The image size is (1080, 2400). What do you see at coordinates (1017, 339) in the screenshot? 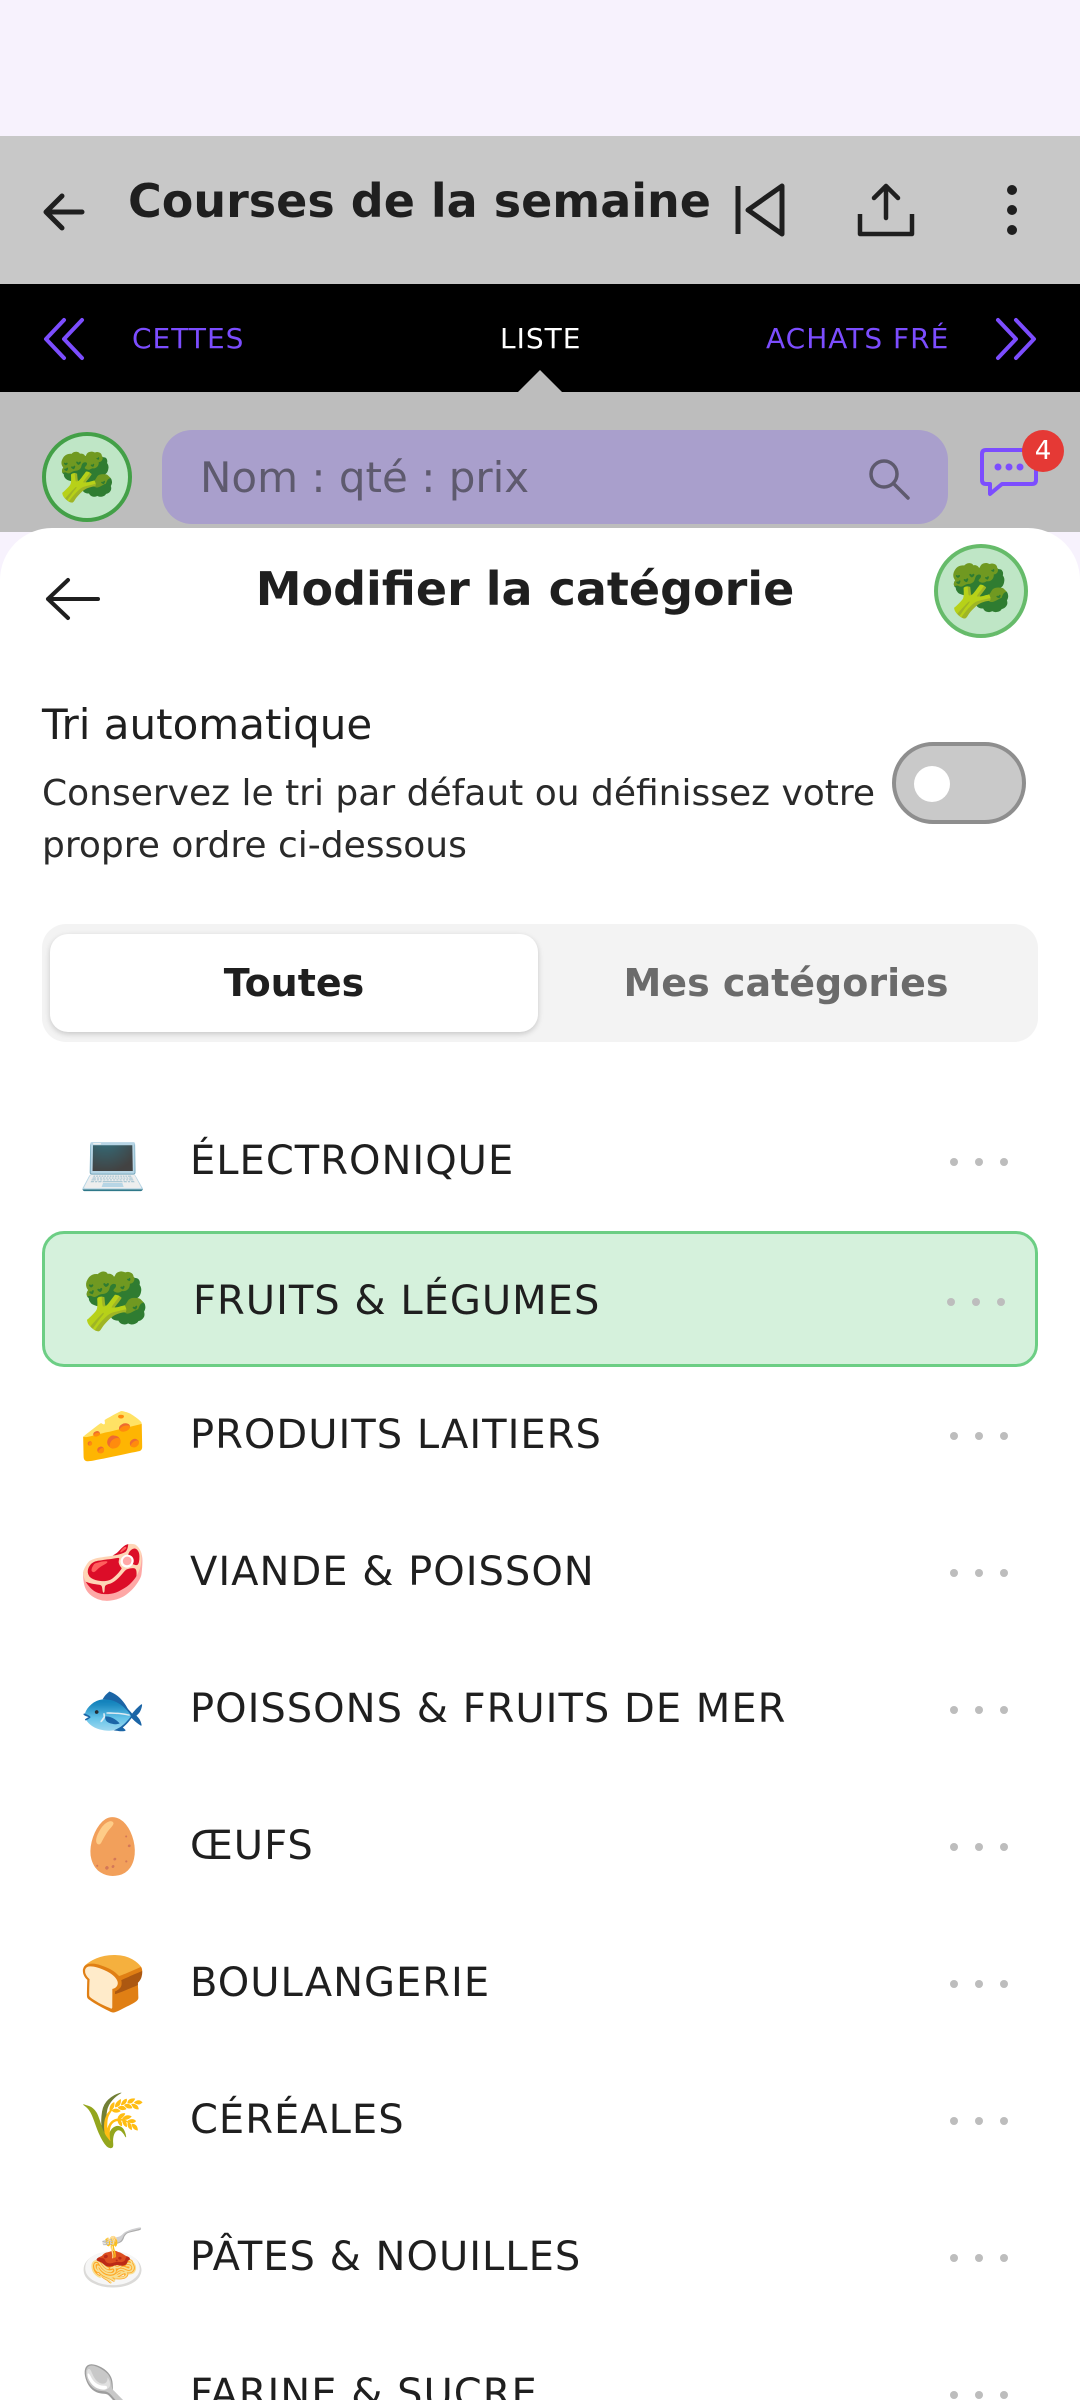
I see `chevrons-right-icon` at bounding box center [1017, 339].